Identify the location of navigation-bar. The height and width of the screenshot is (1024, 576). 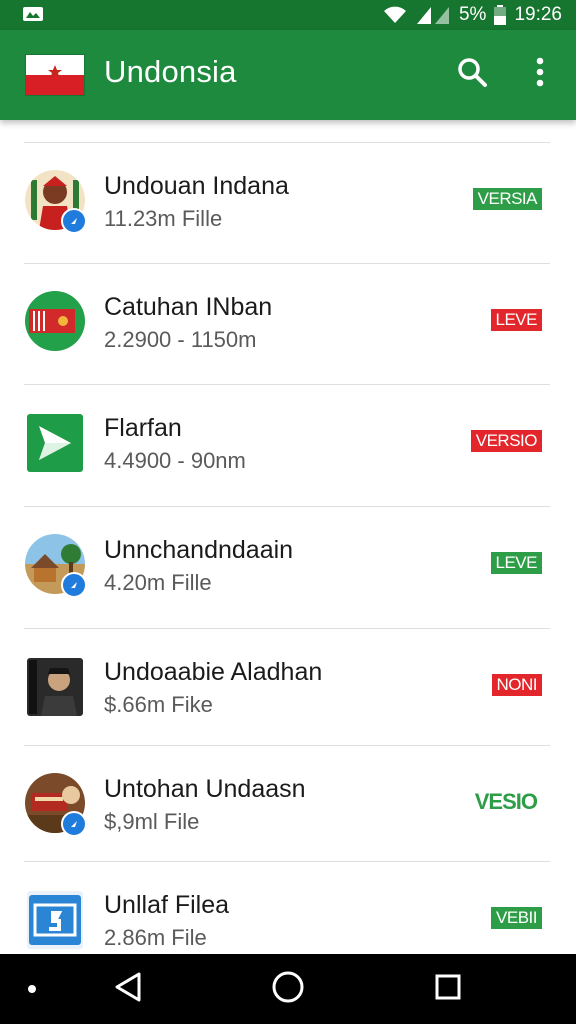
(288, 989).